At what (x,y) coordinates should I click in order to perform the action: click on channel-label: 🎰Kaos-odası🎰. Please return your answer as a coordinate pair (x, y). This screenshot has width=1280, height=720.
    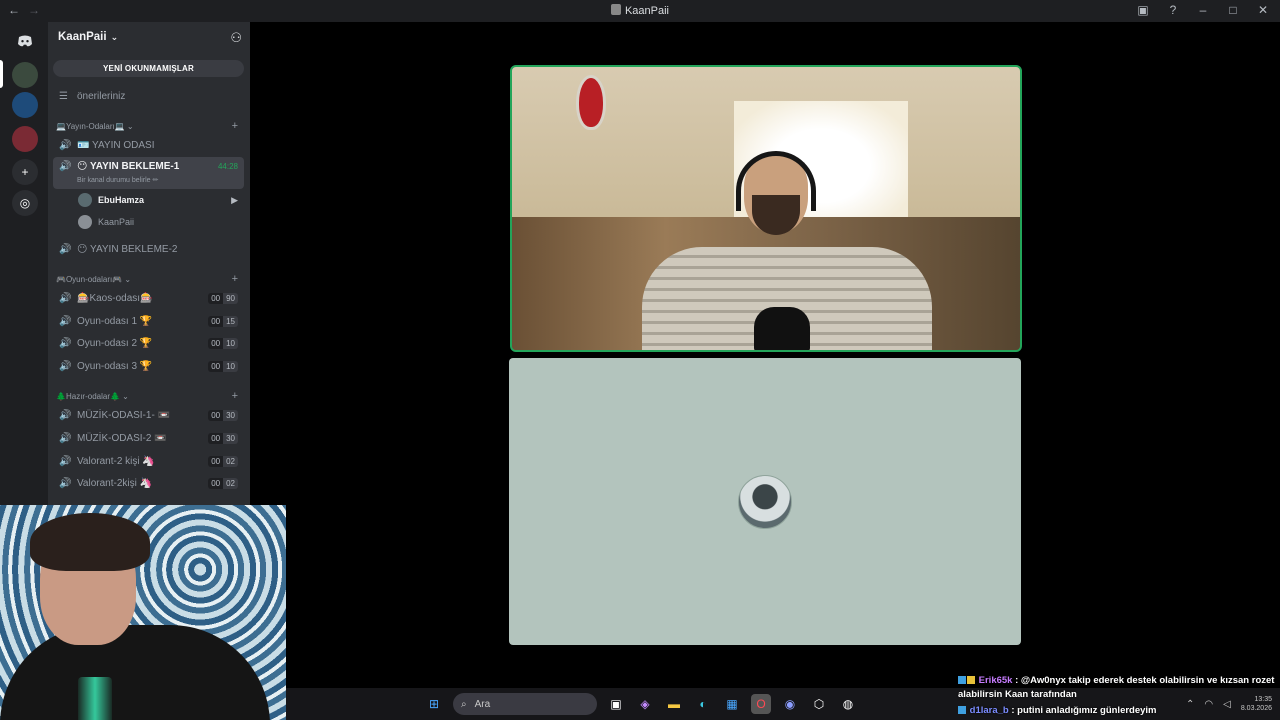
    Looking at the image, I should click on (115, 298).